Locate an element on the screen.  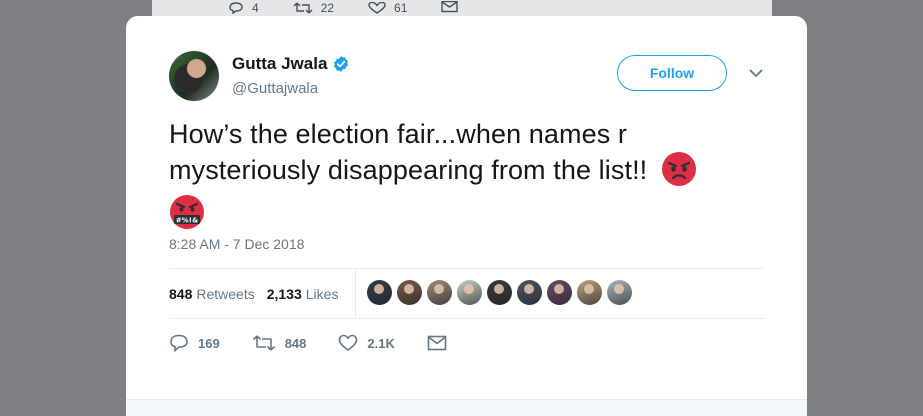
verified-badge-icon is located at coordinates (341, 64).